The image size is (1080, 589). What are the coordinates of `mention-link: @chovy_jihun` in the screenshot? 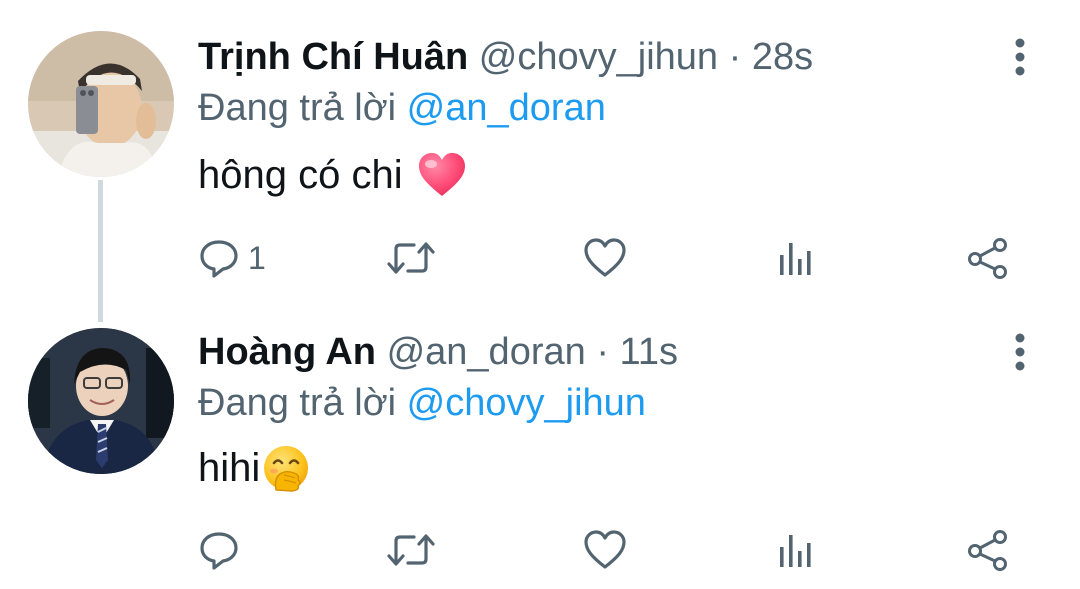 It's located at (526, 403).